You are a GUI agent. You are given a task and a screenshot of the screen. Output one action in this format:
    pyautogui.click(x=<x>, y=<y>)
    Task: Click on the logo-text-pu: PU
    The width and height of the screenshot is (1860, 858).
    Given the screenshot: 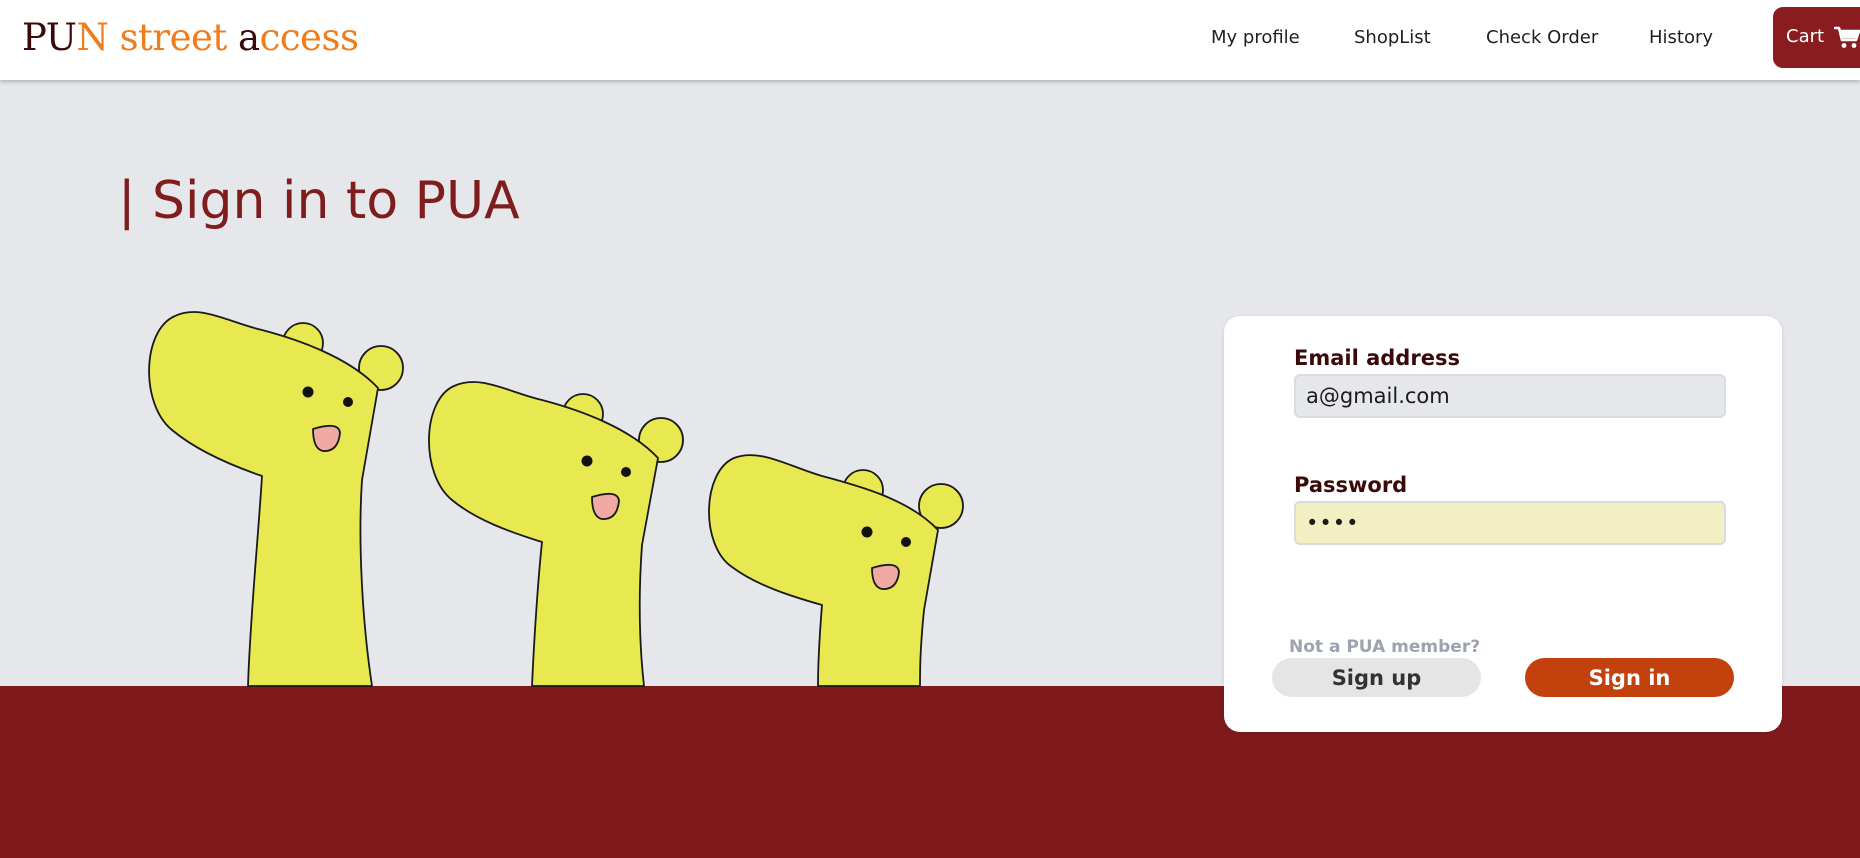 What is the action you would take?
    pyautogui.click(x=49, y=37)
    